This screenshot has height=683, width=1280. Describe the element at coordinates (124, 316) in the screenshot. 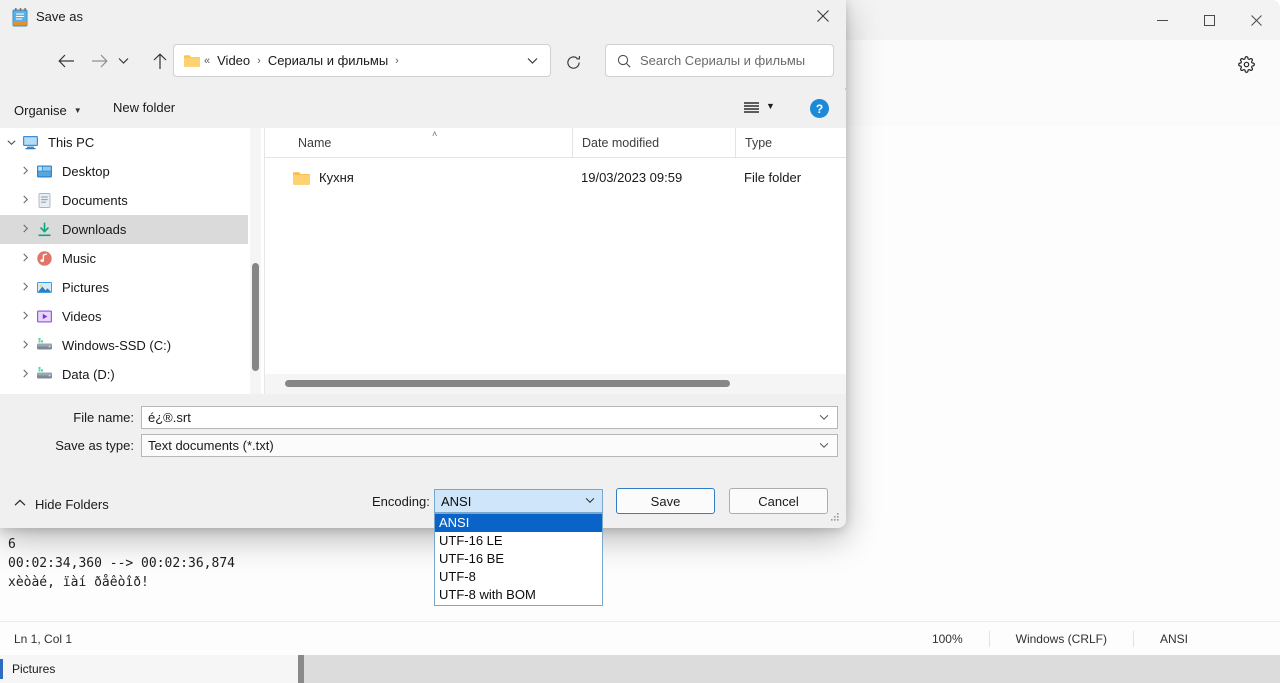

I see `tree-item-videos: Videos` at that location.